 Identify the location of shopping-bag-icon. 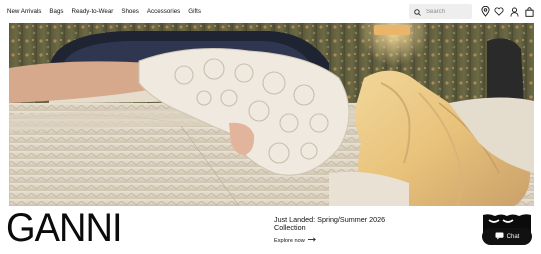
(529, 11).